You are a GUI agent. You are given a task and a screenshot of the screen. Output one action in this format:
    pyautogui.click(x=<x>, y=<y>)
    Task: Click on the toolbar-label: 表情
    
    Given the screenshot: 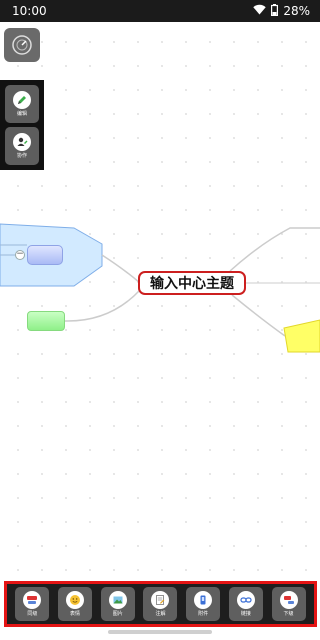 What is the action you would take?
    pyautogui.click(x=75, y=614)
    